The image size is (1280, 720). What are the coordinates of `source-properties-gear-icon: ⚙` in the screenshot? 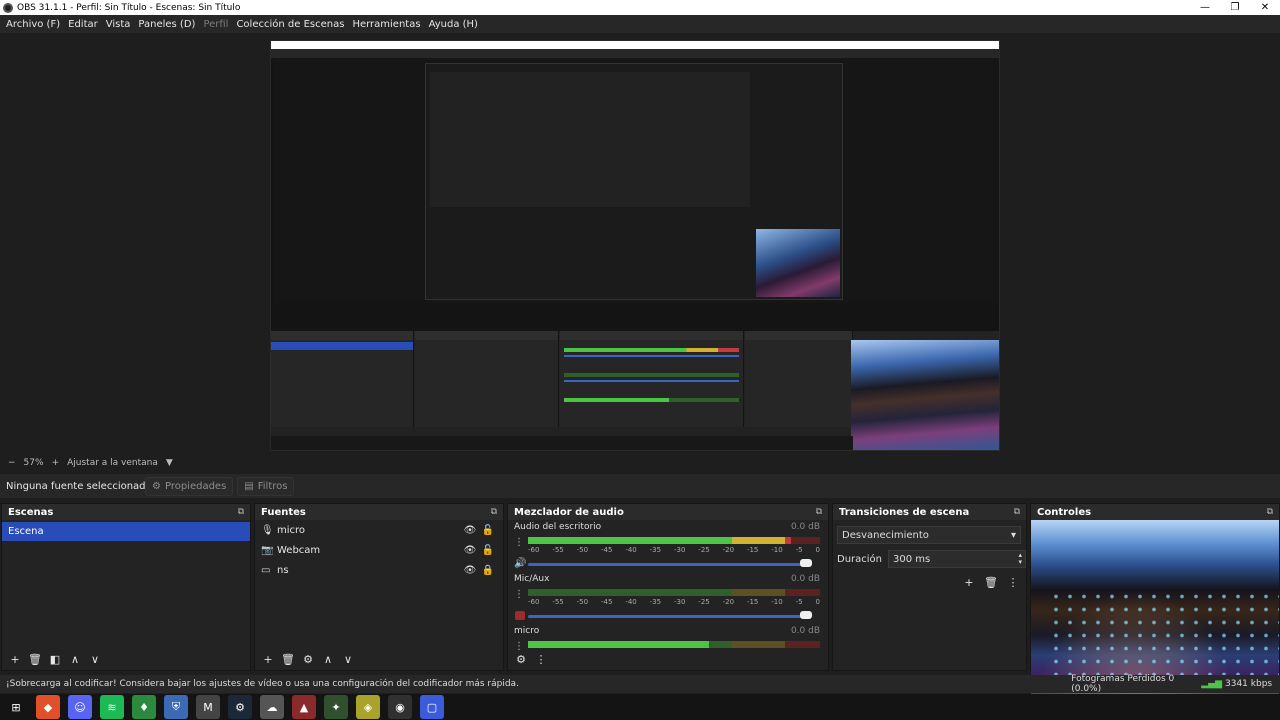 It's located at (308, 659).